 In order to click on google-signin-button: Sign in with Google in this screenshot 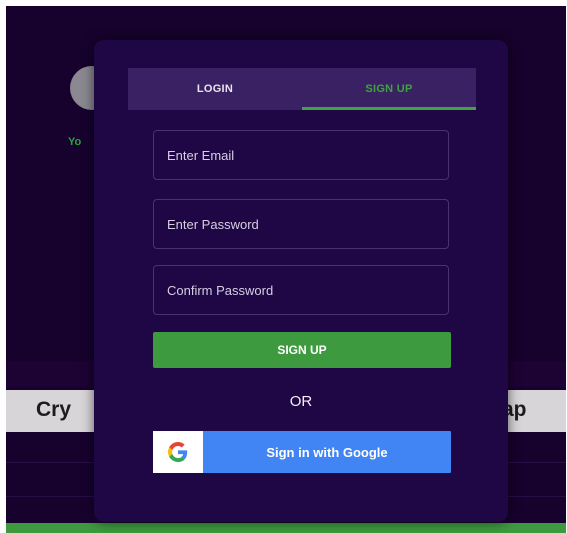, I will do `click(302, 452)`.